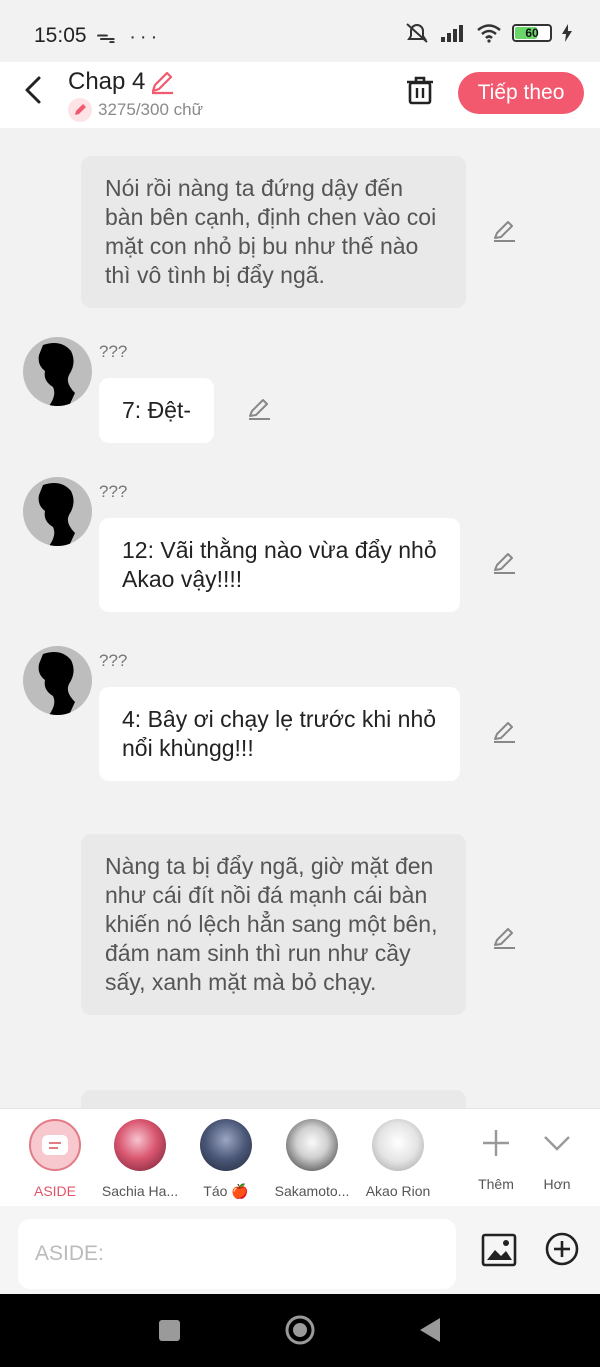  I want to click on edit-title-icon, so click(162, 82).